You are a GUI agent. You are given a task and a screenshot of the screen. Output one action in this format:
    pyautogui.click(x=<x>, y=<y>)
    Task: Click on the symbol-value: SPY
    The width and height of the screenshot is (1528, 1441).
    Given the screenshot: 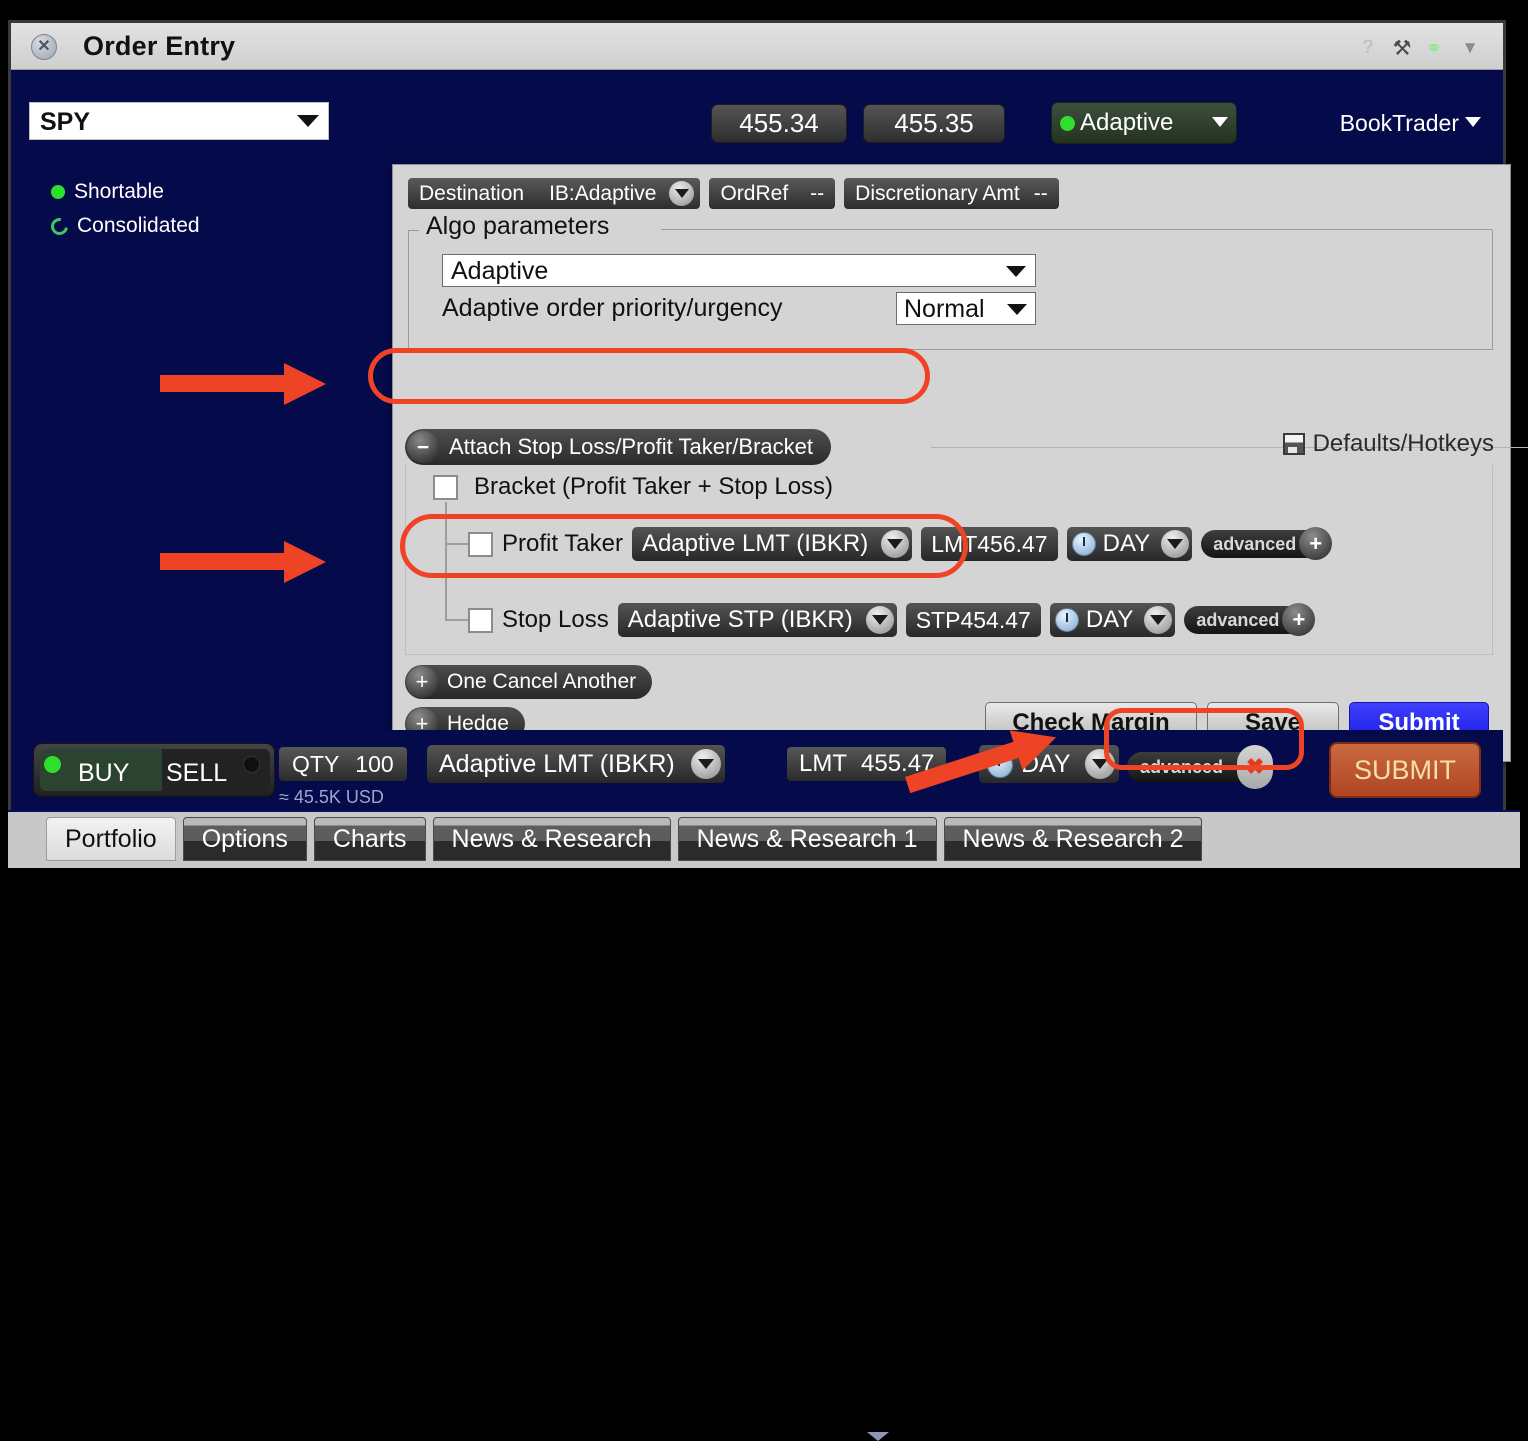 What is the action you would take?
    pyautogui.click(x=65, y=122)
    